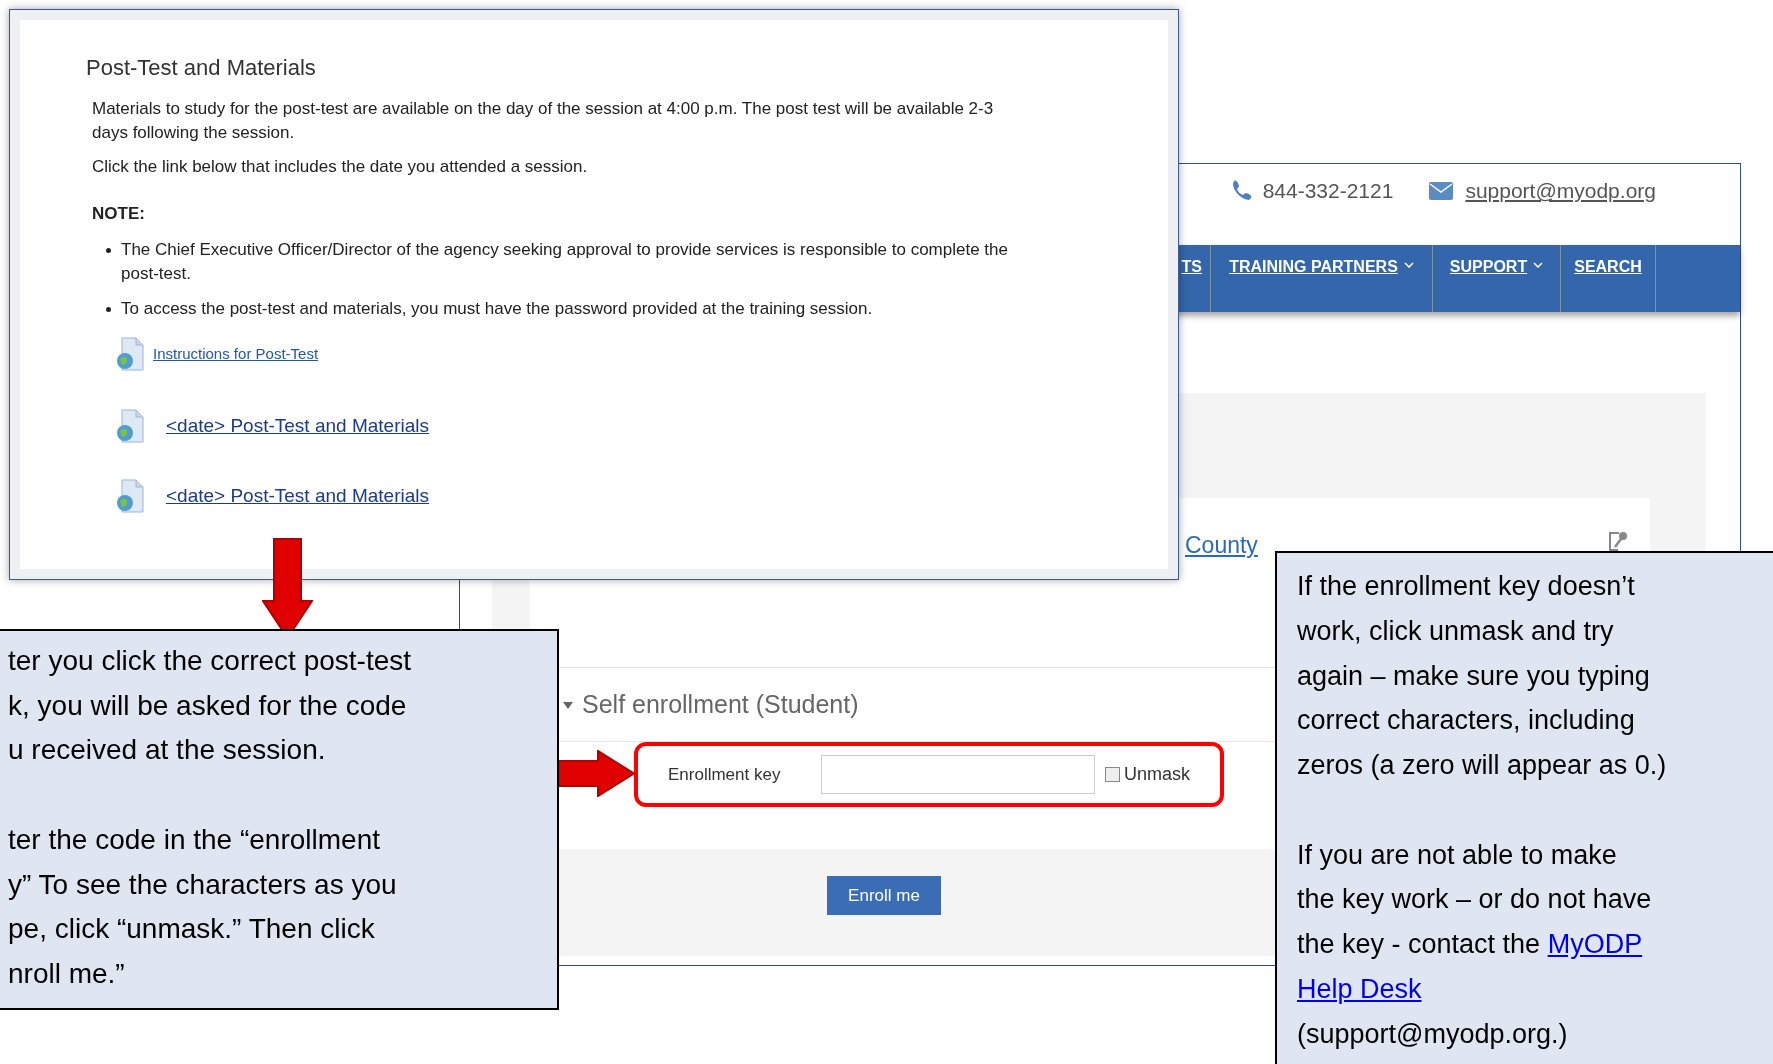  What do you see at coordinates (203, 906) in the screenshot?
I see `callout-text: ter the code in the “enrollment y” To see the characters as you pe, click “unmask.” Then click nroll me.”` at bounding box center [203, 906].